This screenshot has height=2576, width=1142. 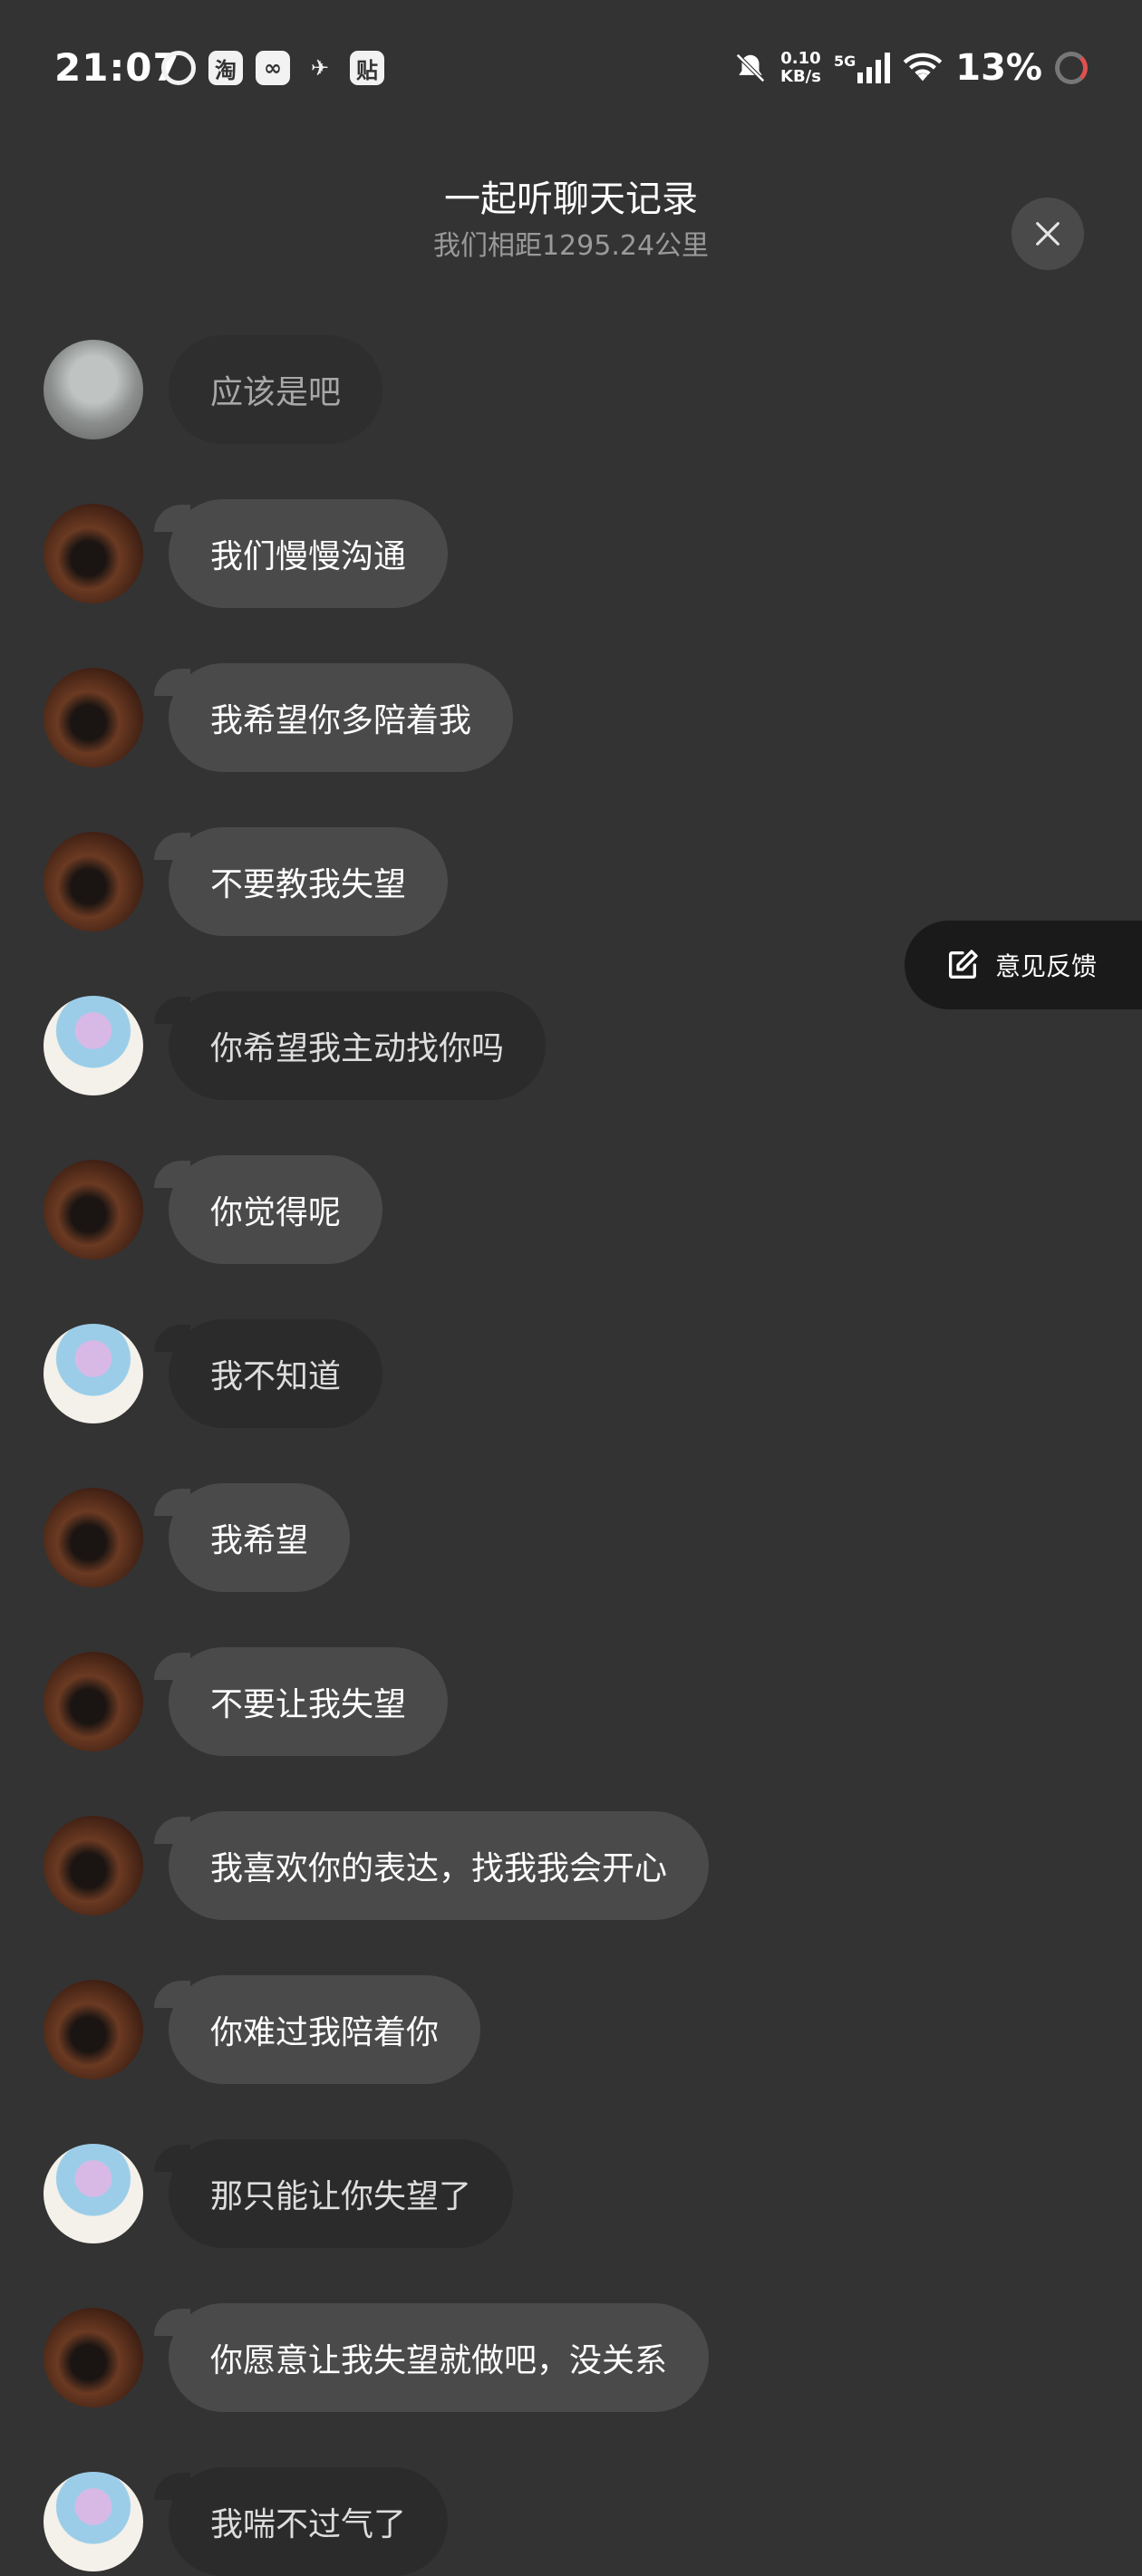 I want to click on net-speed-value: 0.10, so click(x=800, y=58).